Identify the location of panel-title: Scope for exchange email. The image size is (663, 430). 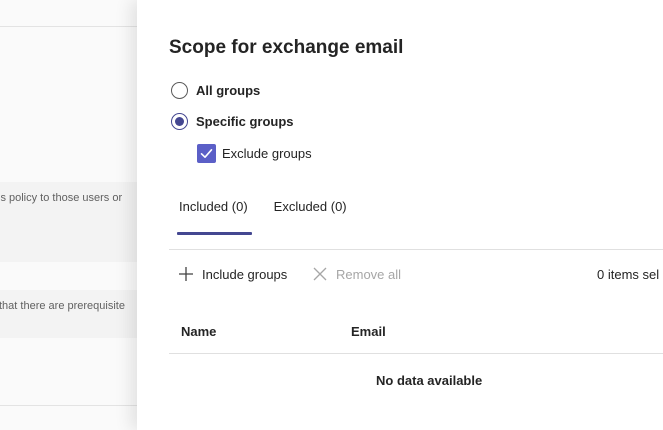
(286, 47).